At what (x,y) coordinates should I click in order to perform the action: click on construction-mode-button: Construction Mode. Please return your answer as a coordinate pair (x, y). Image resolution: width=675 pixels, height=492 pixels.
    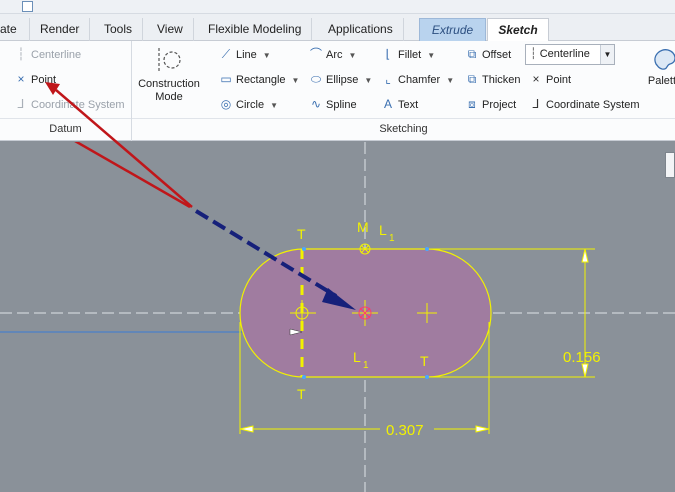
    Looking at the image, I should click on (169, 75).